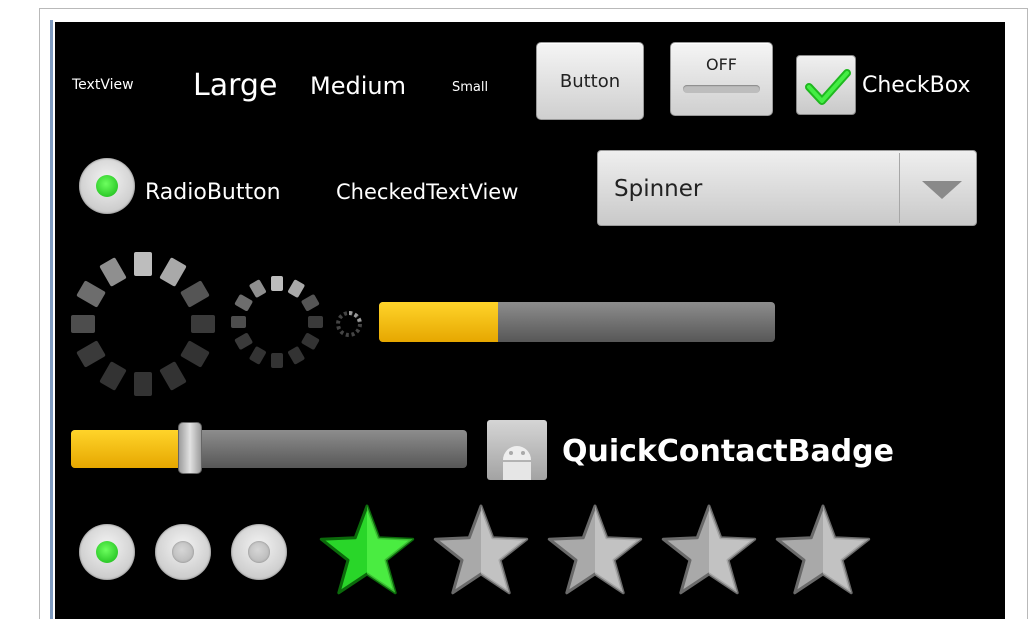 The height and width of the screenshot is (619, 1030). I want to click on quick-contact-badge-label: QuickContactBadge, so click(728, 451).